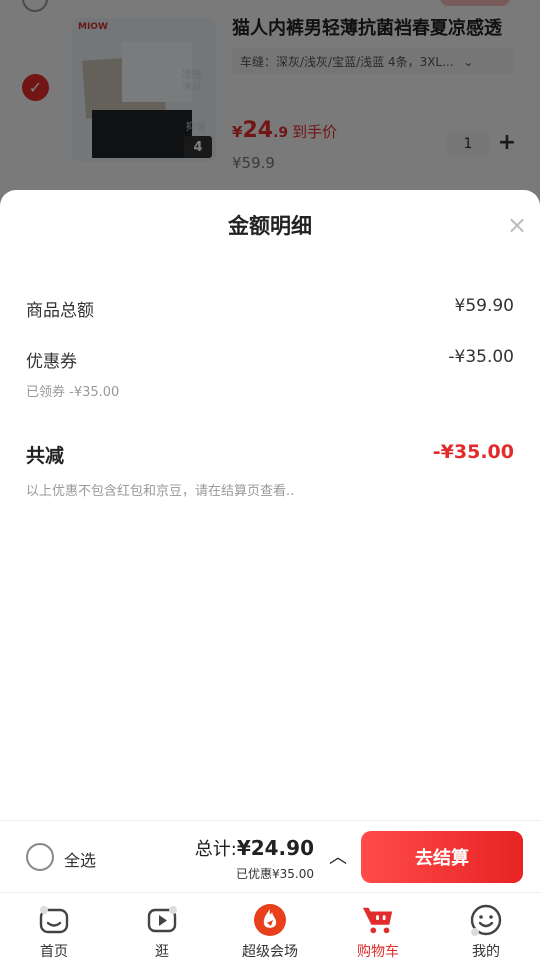  What do you see at coordinates (54, 952) in the screenshot?
I see `tab-home-label: 首页` at bounding box center [54, 952].